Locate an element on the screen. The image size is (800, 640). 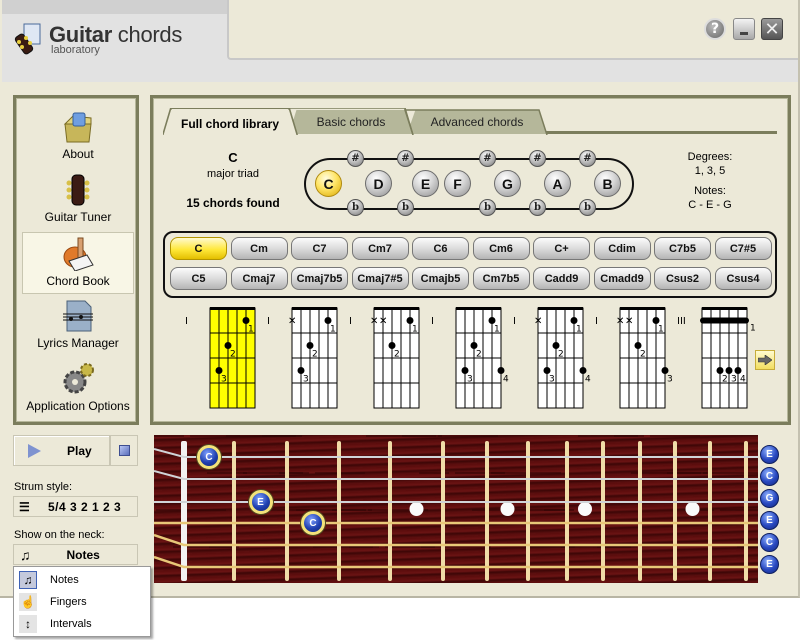
chord-button: Cdim is located at coordinates (622, 248).